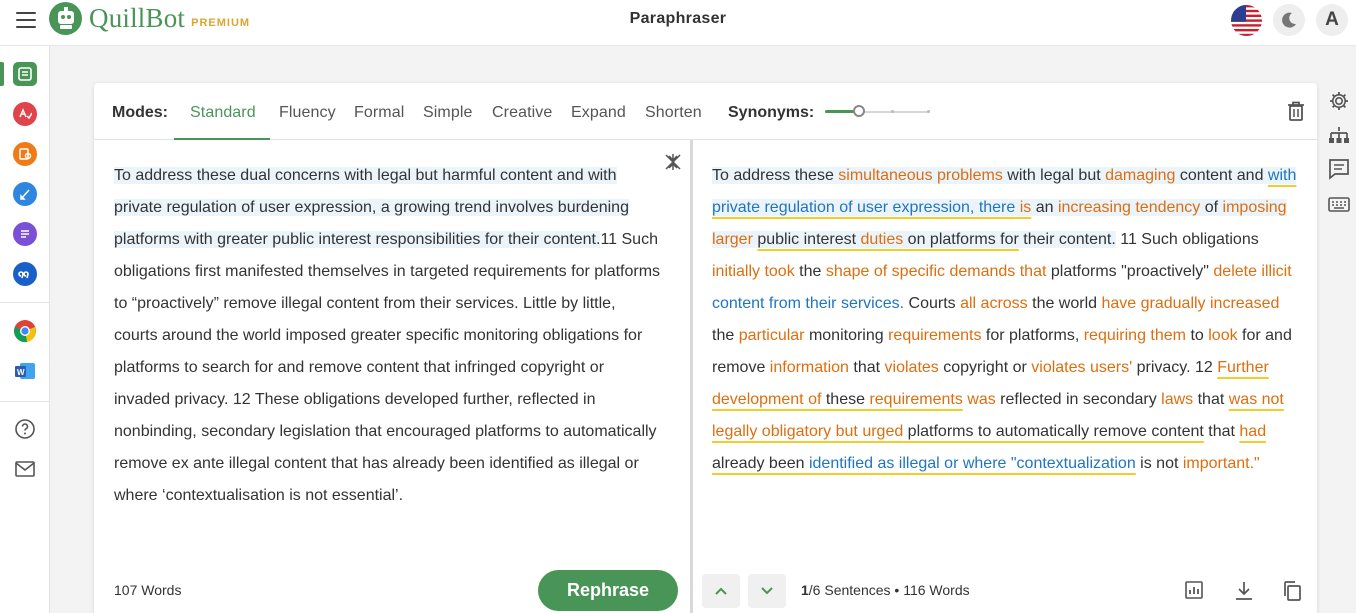 The width and height of the screenshot is (1356, 613). Describe the element at coordinates (673, 113) in the screenshot. I see `mode-tab-shorten: Shorten` at that location.